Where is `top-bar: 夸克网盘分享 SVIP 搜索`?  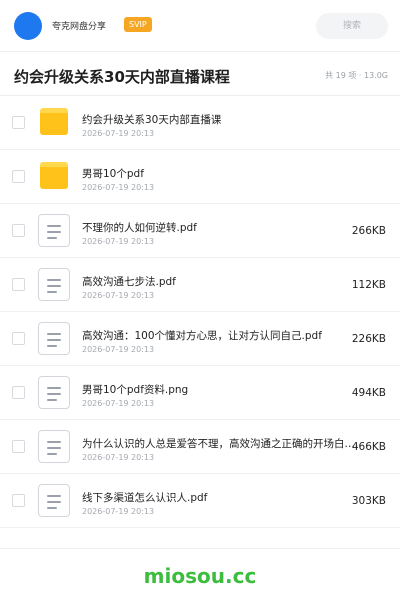
top-bar: 夸克网盘分享 SVIP 搜索 is located at coordinates (200, 26).